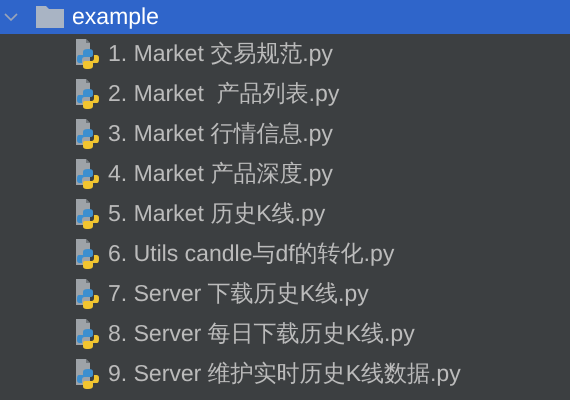 Image resolution: width=570 pixels, height=400 pixels. What do you see at coordinates (224, 94) in the screenshot?
I see `file-name: 2. Market 产品列表.py` at bounding box center [224, 94].